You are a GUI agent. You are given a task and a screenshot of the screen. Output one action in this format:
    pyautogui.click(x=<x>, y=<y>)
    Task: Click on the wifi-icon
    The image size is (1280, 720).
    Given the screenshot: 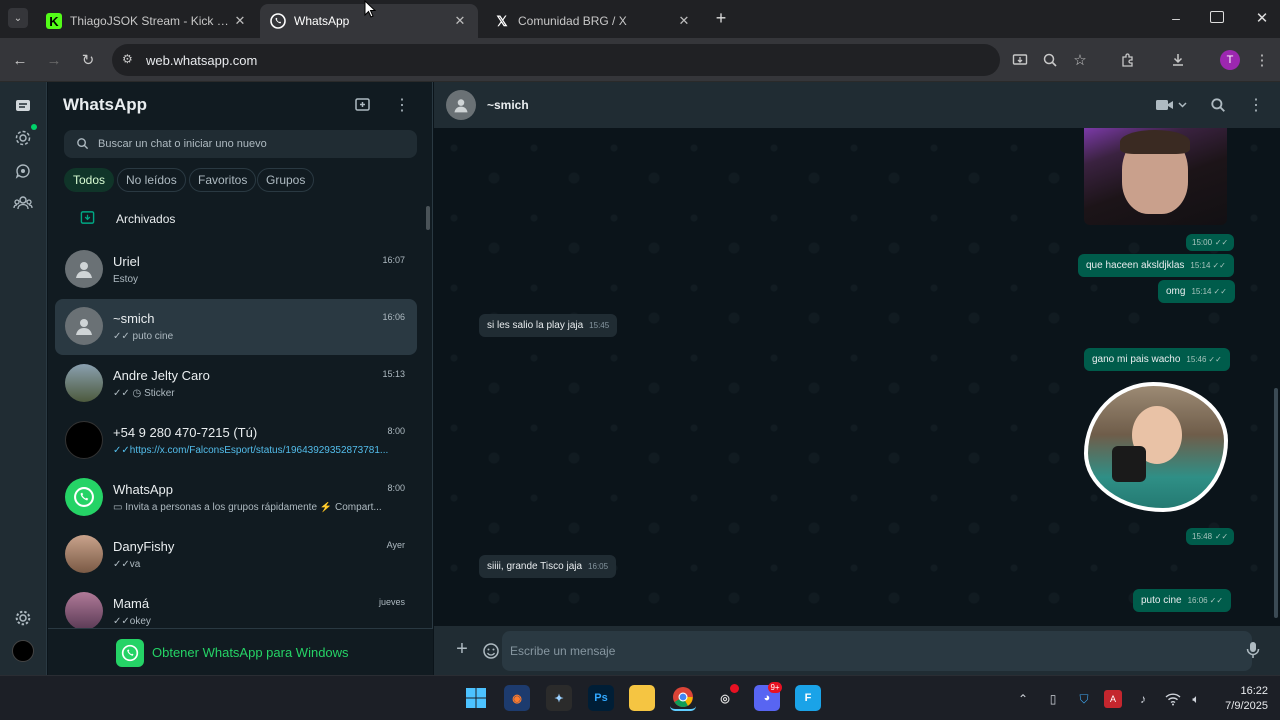 What is the action you would take?
    pyautogui.click(x=1173, y=699)
    